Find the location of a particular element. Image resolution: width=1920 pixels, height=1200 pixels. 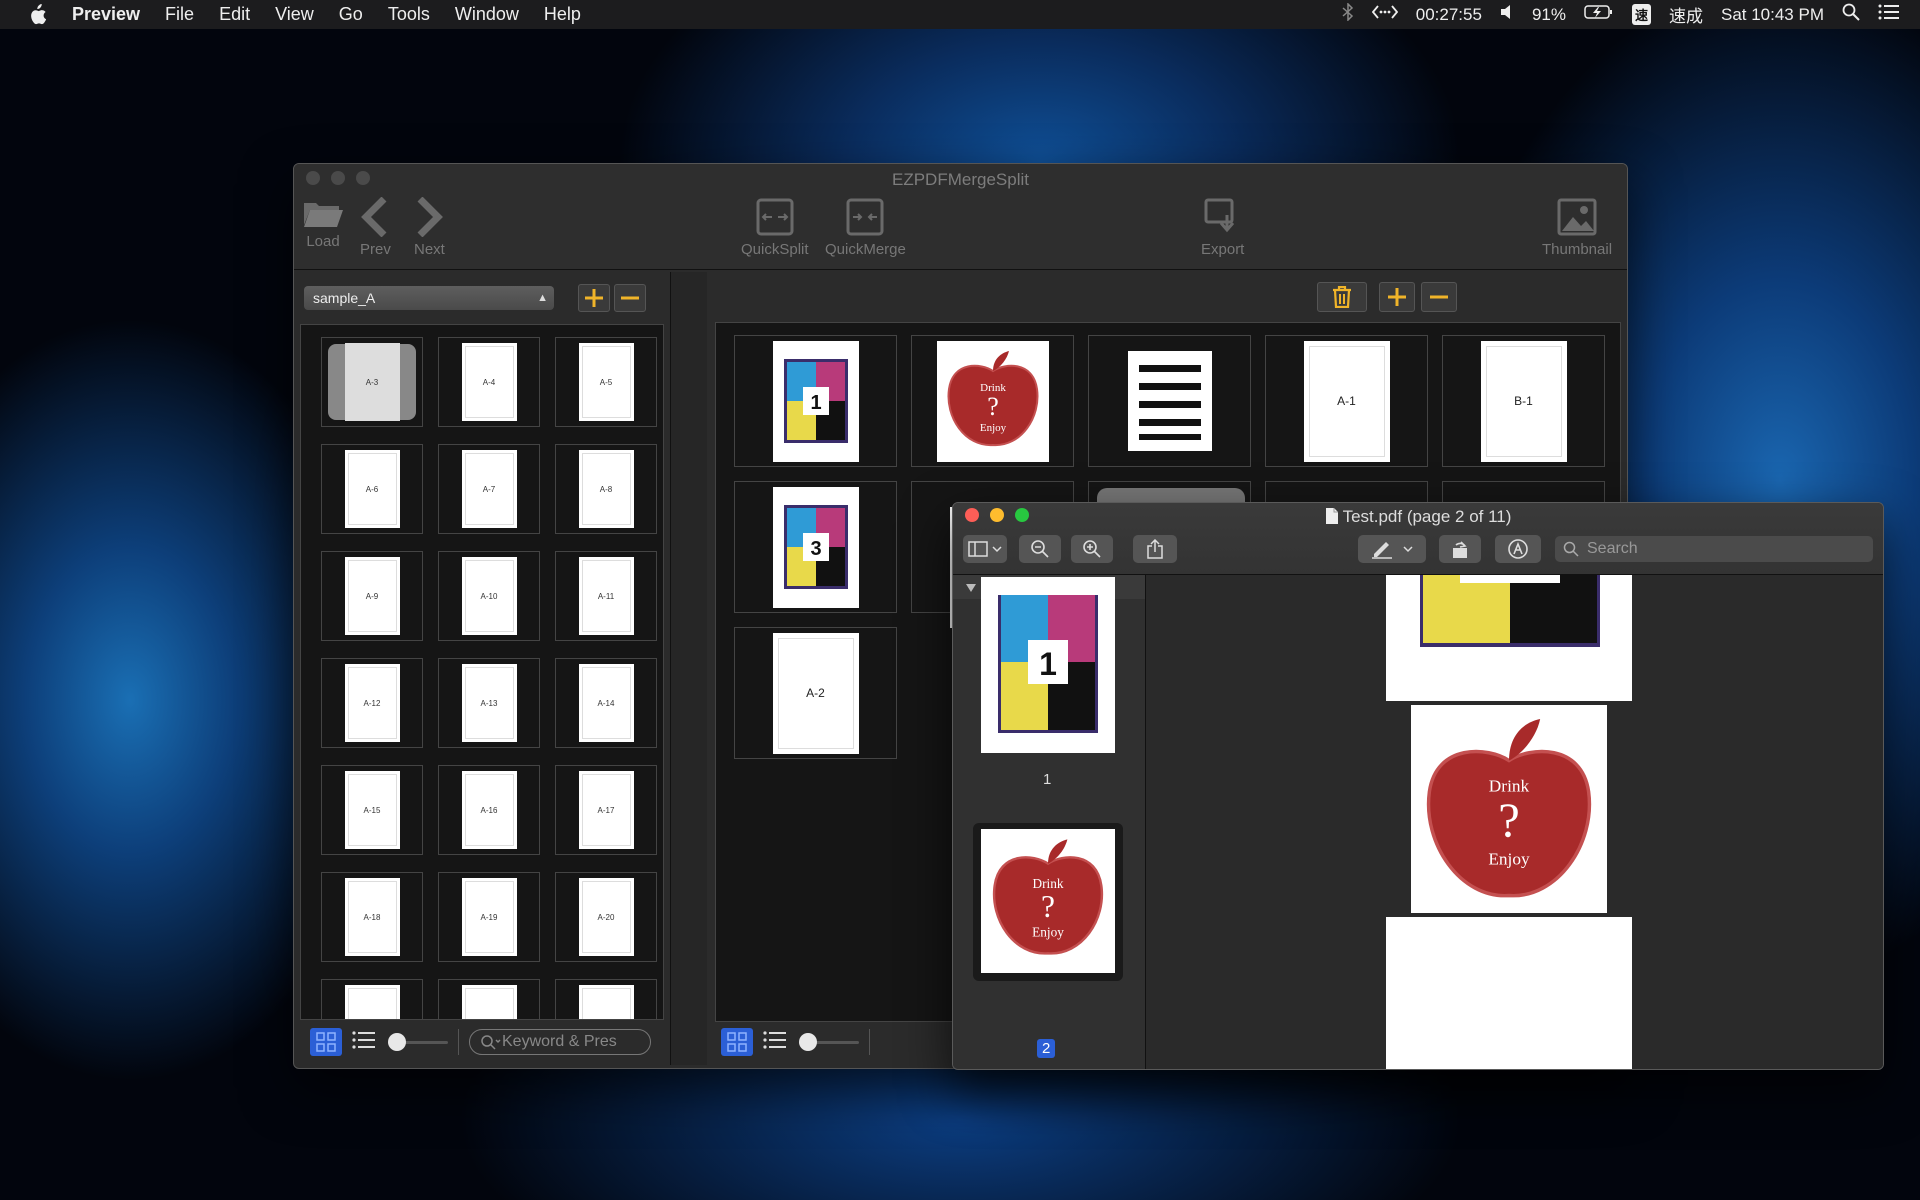

source-page-cell: A-14 is located at coordinates (606, 703).